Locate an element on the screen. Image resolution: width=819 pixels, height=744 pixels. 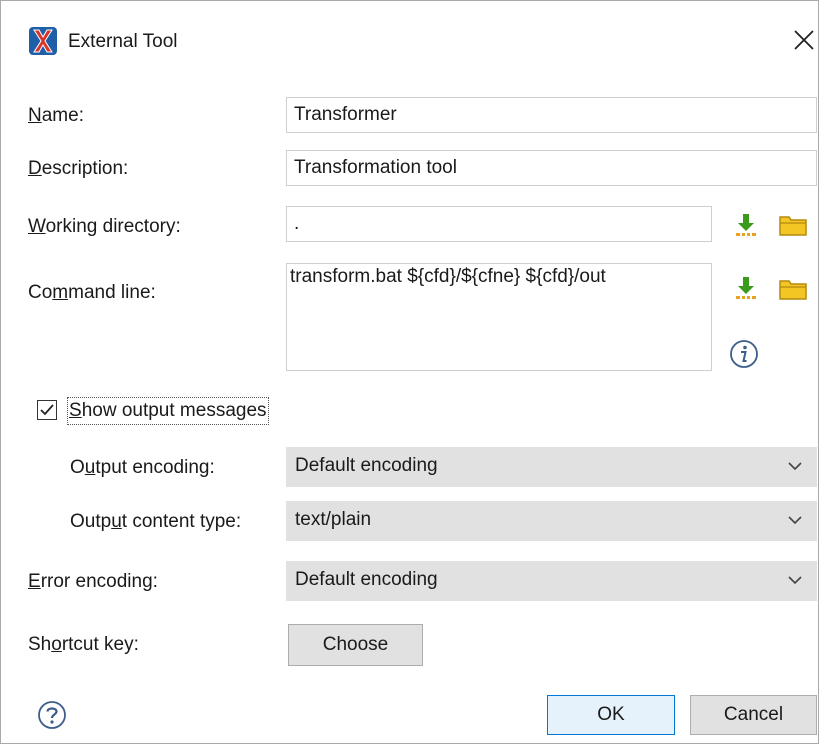
show-output-checkbox is located at coordinates (47, 410).